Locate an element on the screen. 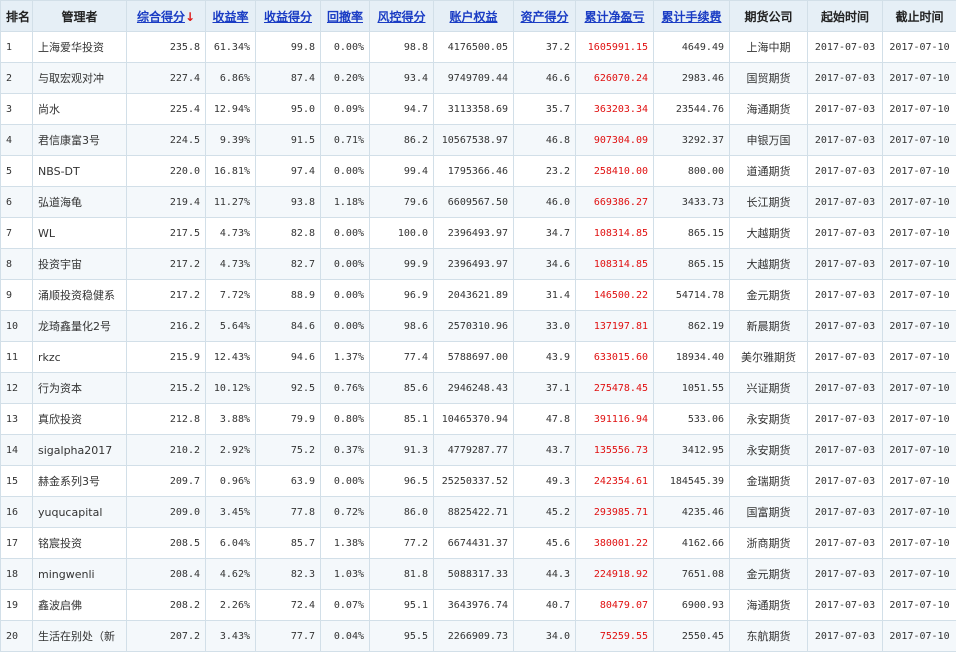  header-score: 综合得分↓ is located at coordinates (166, 16).